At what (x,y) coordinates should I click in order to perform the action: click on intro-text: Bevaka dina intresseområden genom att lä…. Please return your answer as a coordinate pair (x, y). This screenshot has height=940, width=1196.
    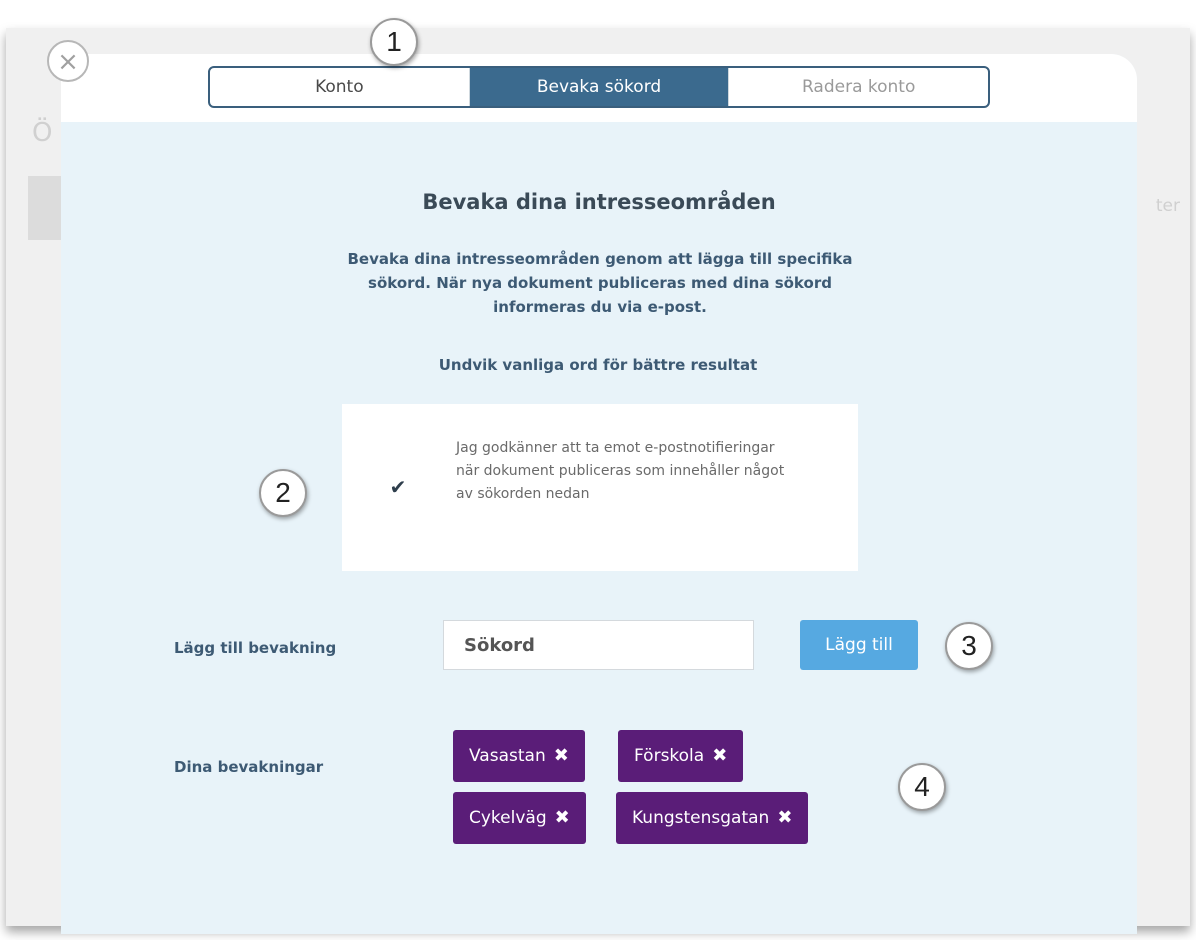
    Looking at the image, I should click on (600, 283).